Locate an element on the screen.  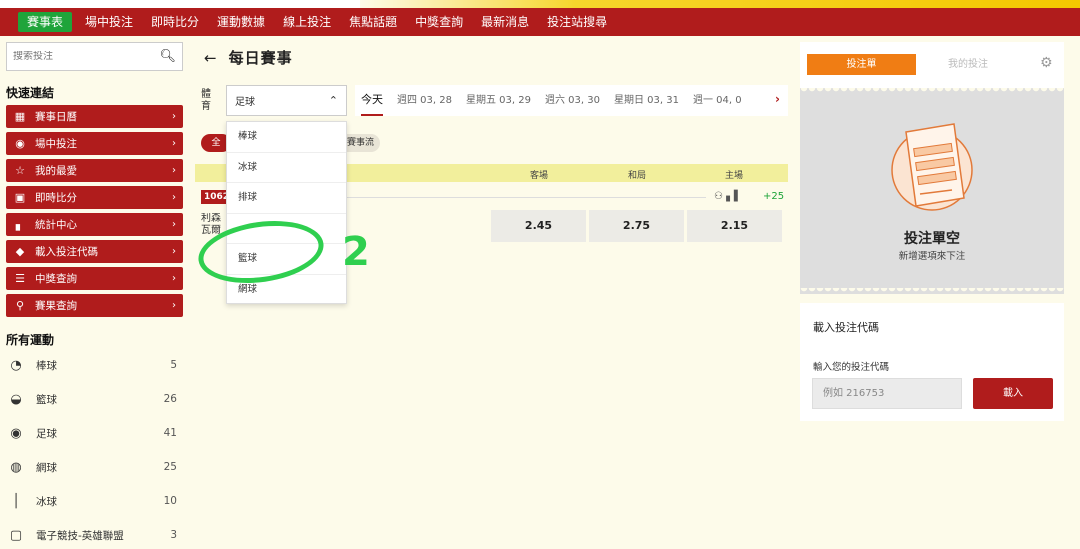
gamepad-icon: ▢ is located at coordinates (16, 535).